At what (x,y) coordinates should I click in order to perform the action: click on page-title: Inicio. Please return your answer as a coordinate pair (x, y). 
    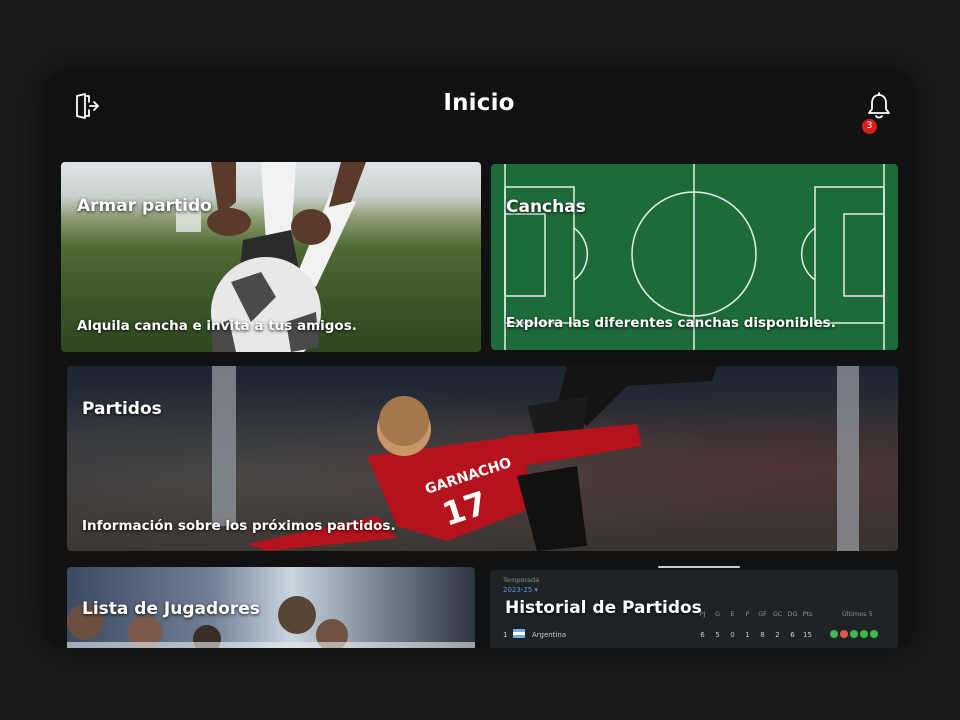
    Looking at the image, I should click on (479, 103).